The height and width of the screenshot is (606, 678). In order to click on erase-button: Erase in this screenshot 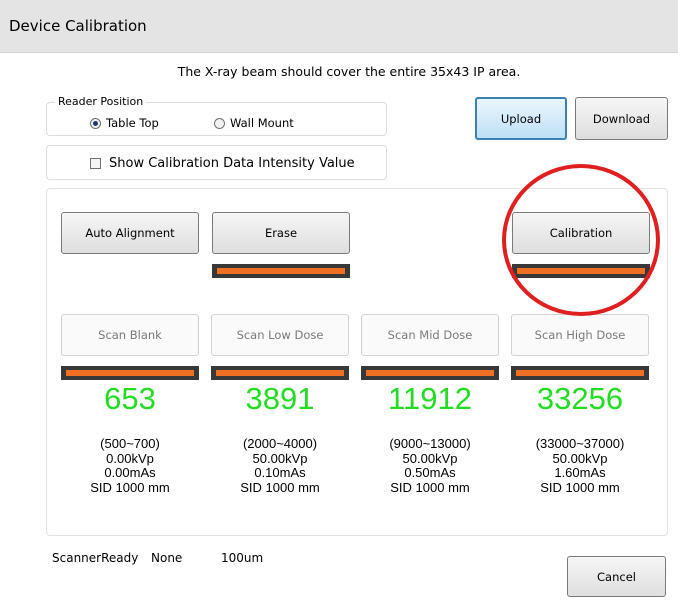, I will do `click(281, 233)`.